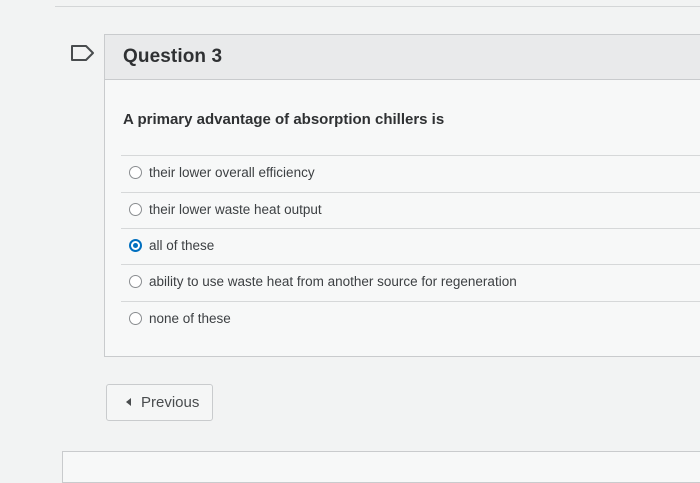 This screenshot has height=483, width=700. Describe the element at coordinates (410, 319) in the screenshot. I see `answer-option-5: none of these` at that location.